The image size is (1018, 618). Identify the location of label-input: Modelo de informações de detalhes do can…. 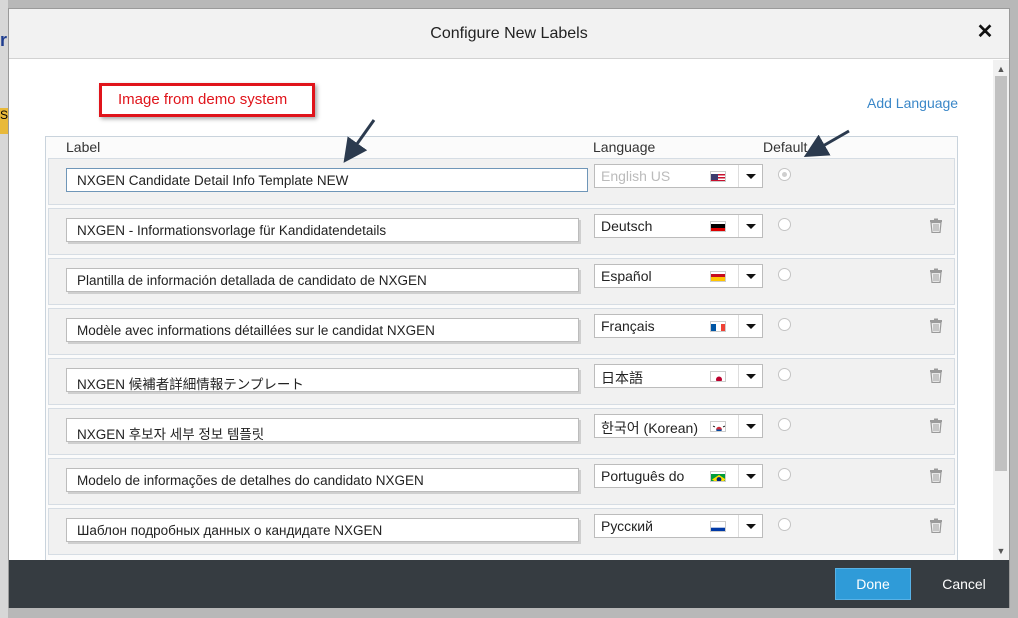
(322, 480).